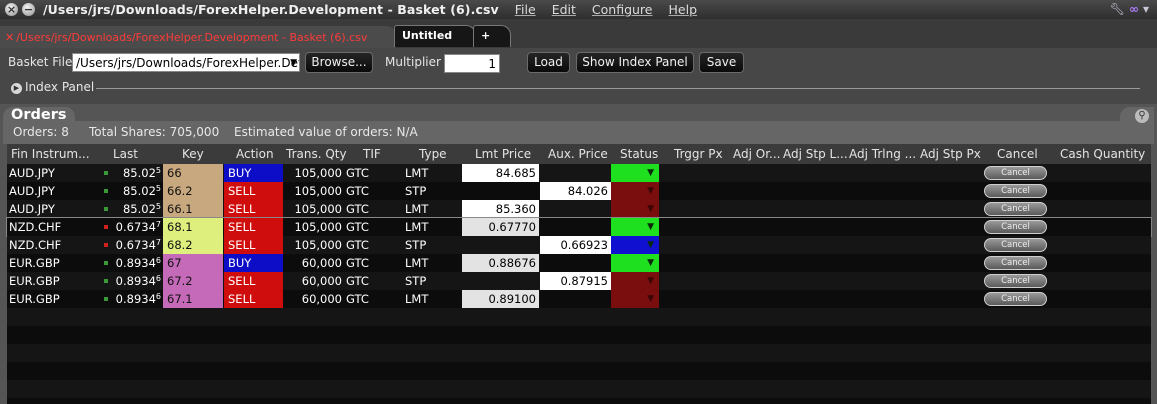 This screenshot has height=404, width=1157. What do you see at coordinates (575, 245) in the screenshot?
I see `aux-price-cell: 0.66923` at bounding box center [575, 245].